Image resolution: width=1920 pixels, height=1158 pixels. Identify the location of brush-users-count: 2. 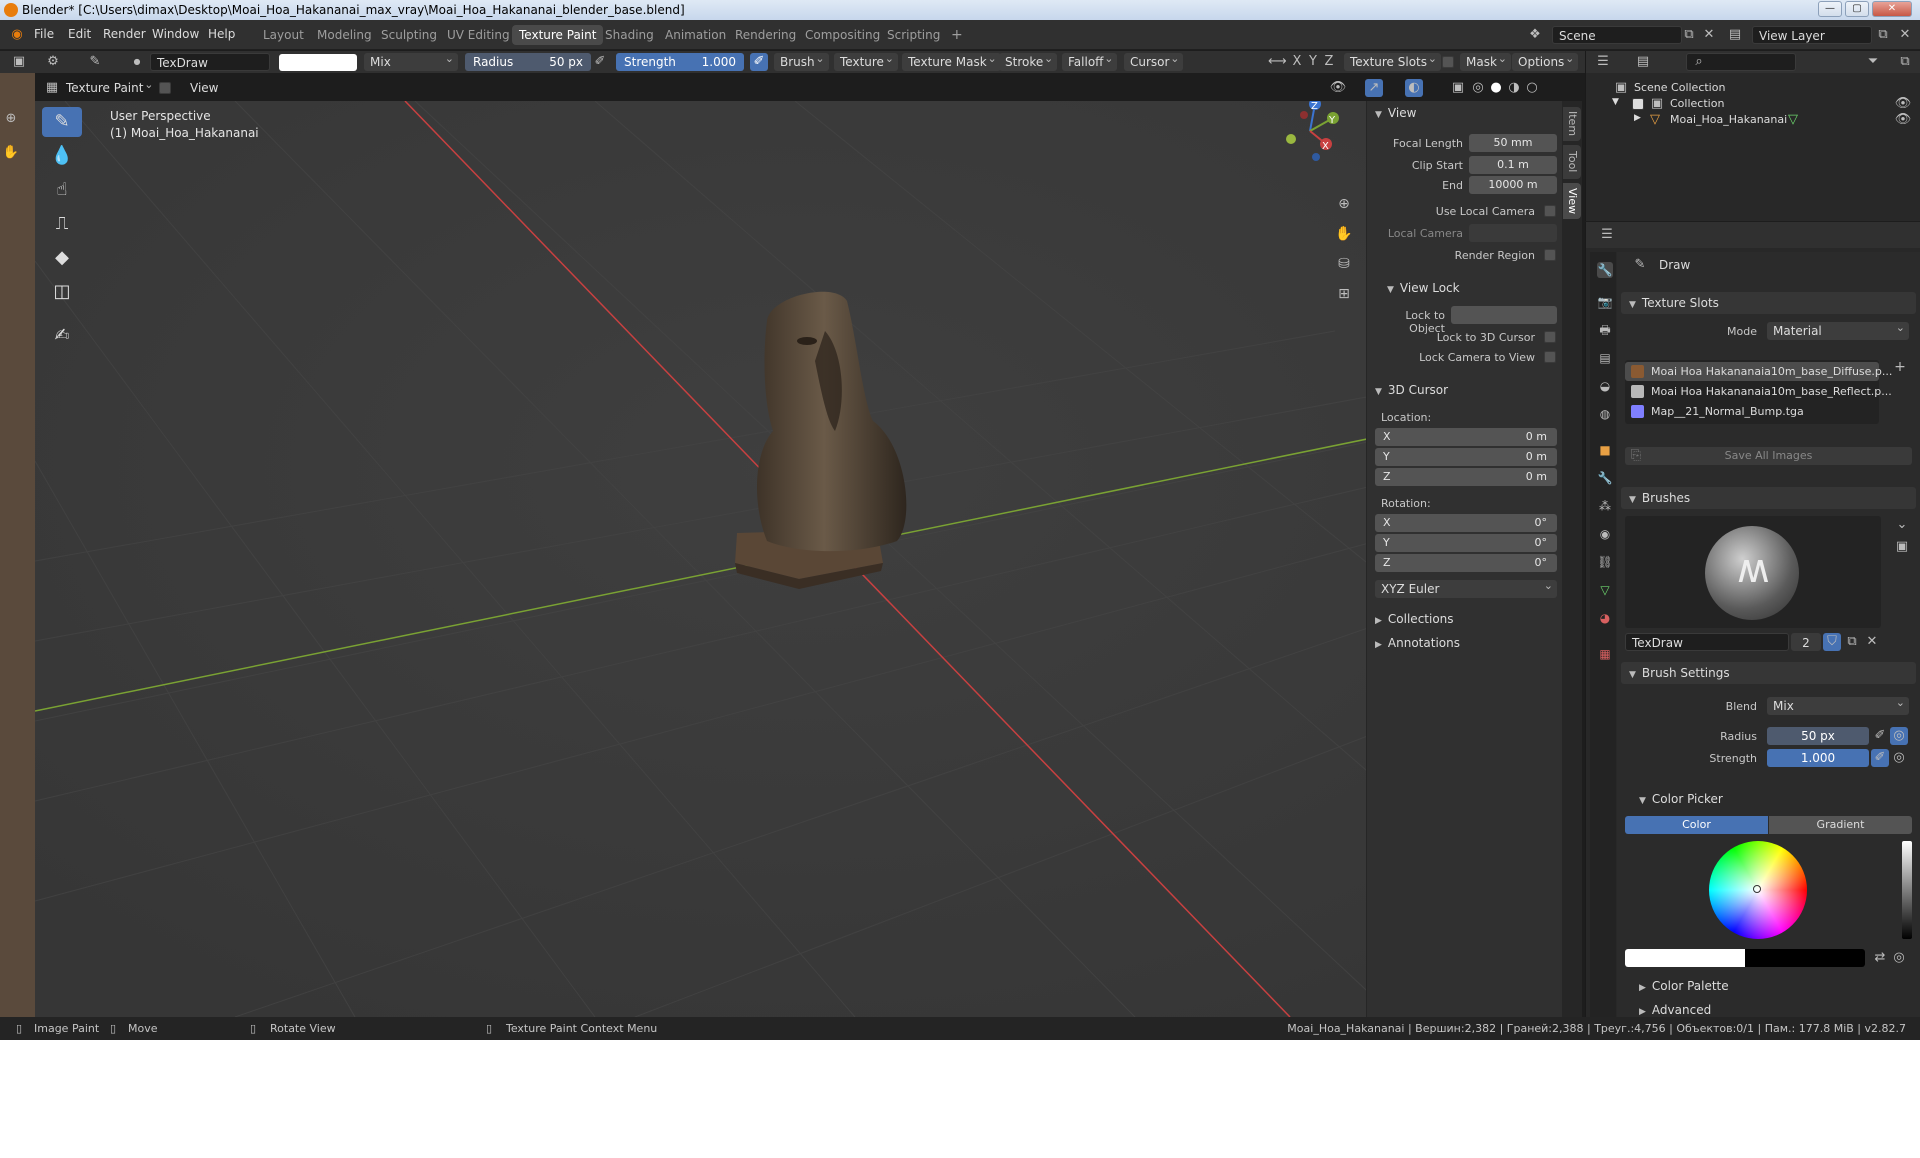
(1806, 642).